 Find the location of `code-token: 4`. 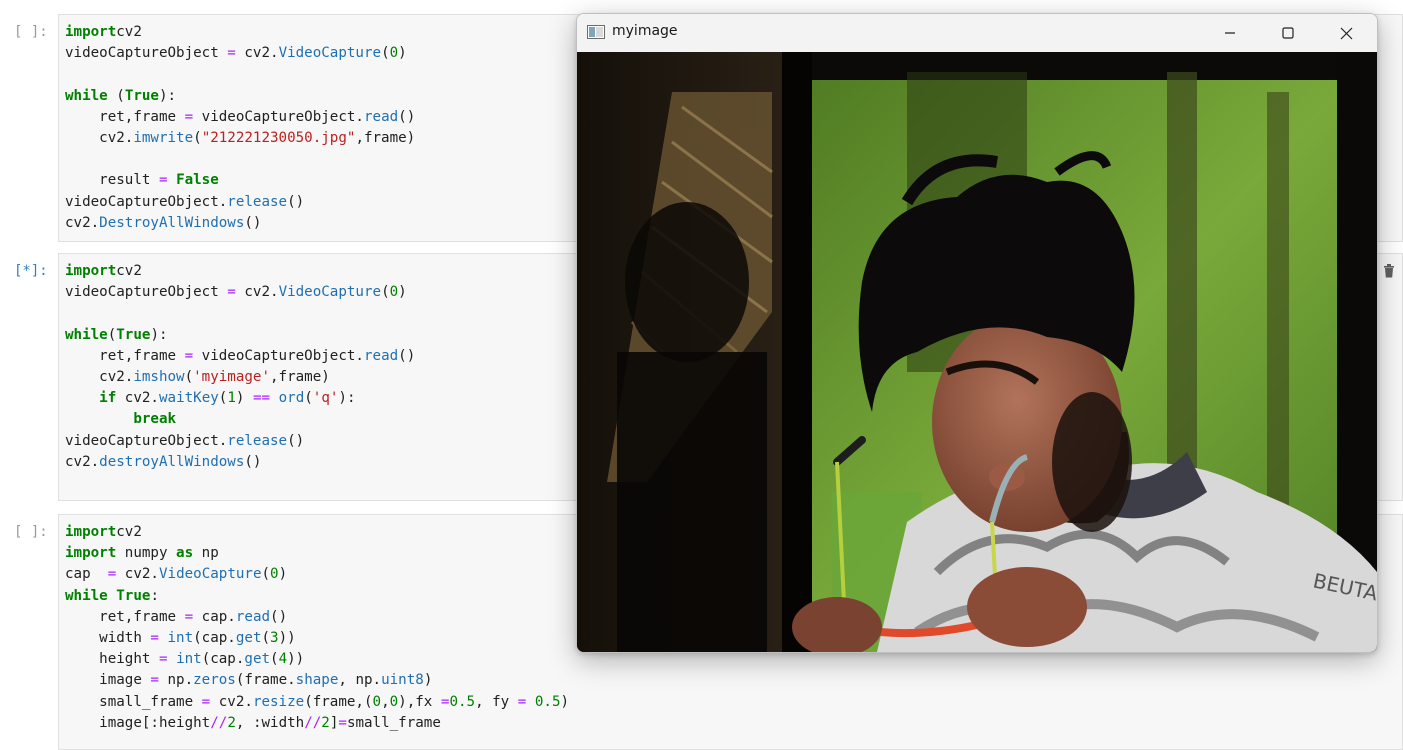

code-token: 4 is located at coordinates (283, 659).